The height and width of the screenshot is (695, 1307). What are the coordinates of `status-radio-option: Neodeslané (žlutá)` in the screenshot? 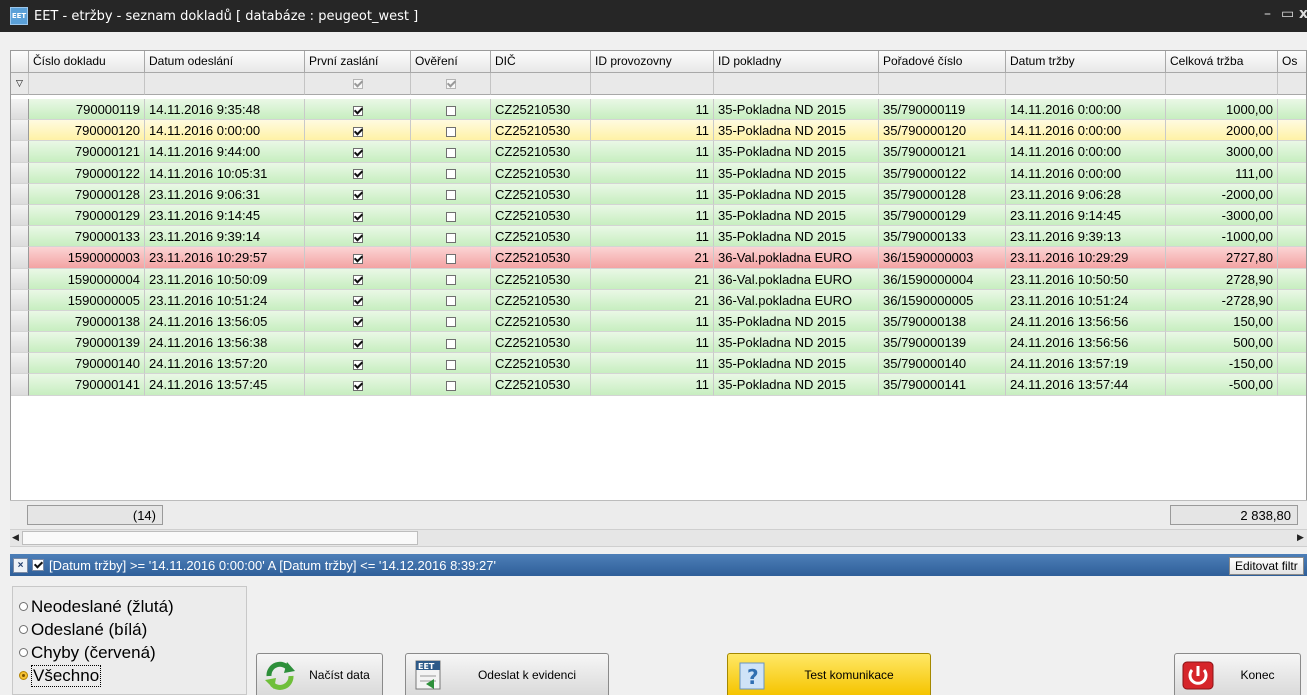 It's located at (129, 606).